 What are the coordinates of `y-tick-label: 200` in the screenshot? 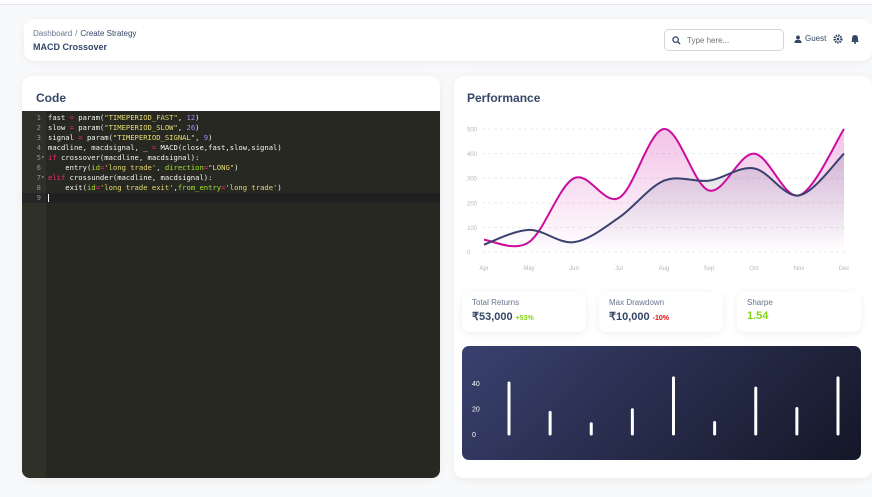 It's located at (472, 204).